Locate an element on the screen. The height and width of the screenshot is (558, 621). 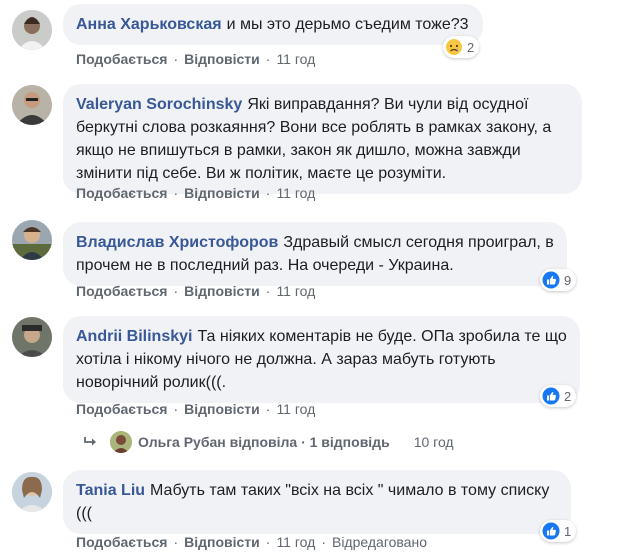
comment-author: Анна Харьковская is located at coordinates (149, 24).